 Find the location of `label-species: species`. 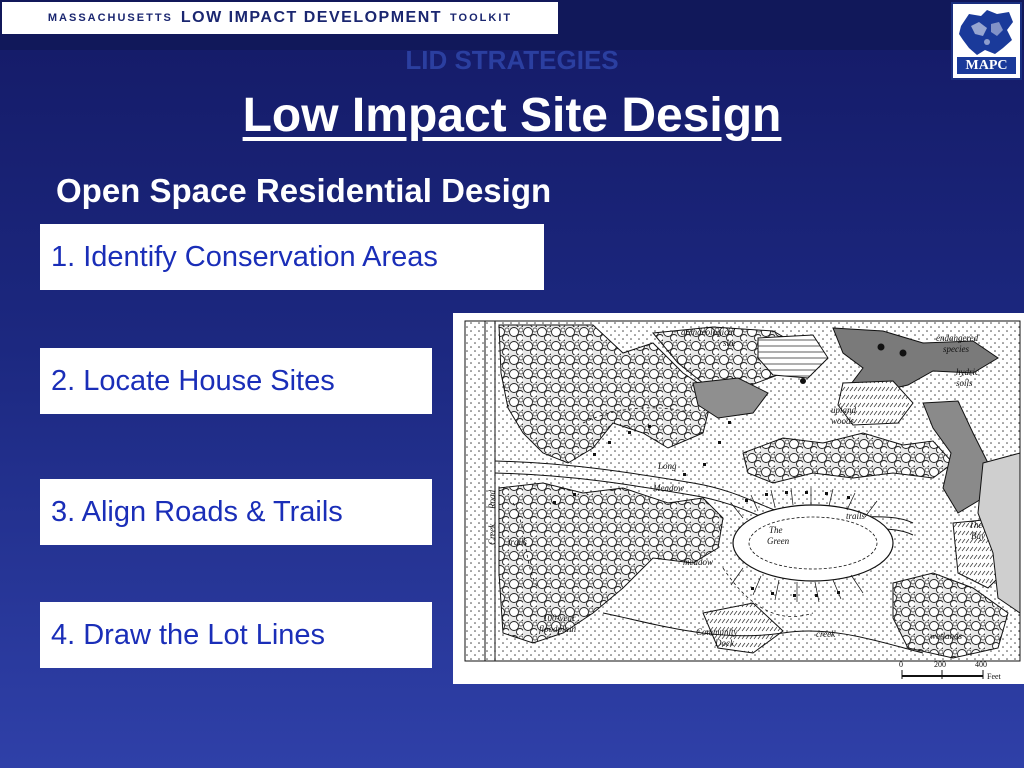

label-species: species is located at coordinates (956, 349).